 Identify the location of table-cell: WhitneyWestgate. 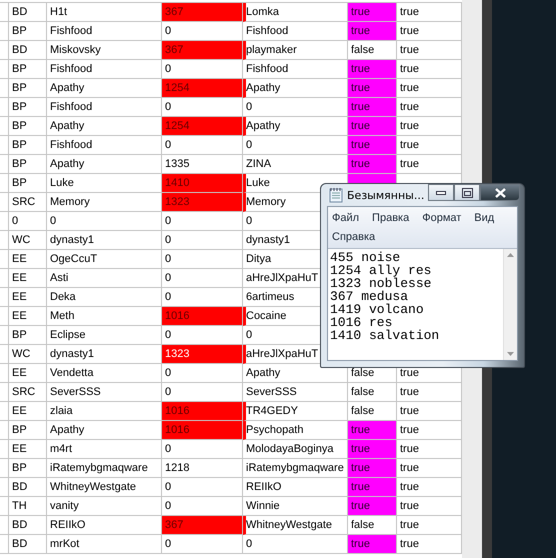
(289, 525).